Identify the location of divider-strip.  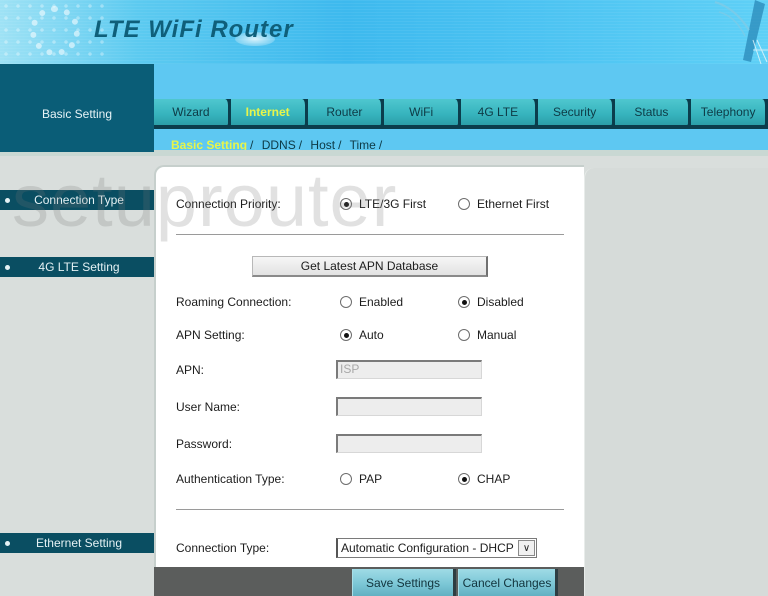
(461, 153).